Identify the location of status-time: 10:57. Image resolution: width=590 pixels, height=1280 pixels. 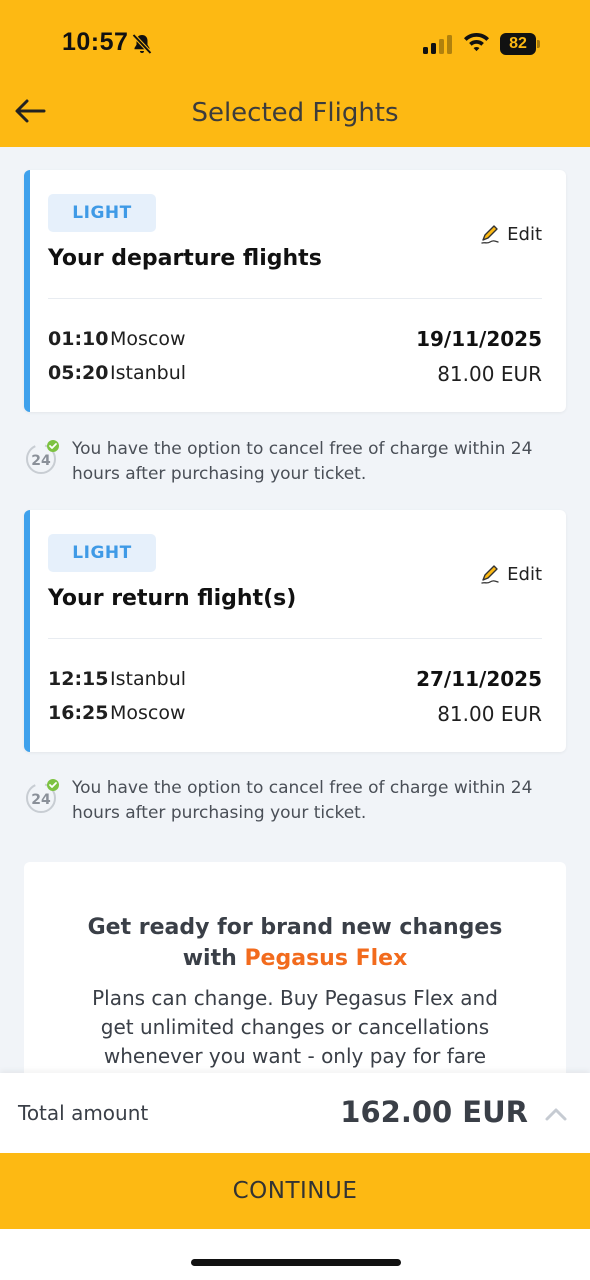
(95, 42).